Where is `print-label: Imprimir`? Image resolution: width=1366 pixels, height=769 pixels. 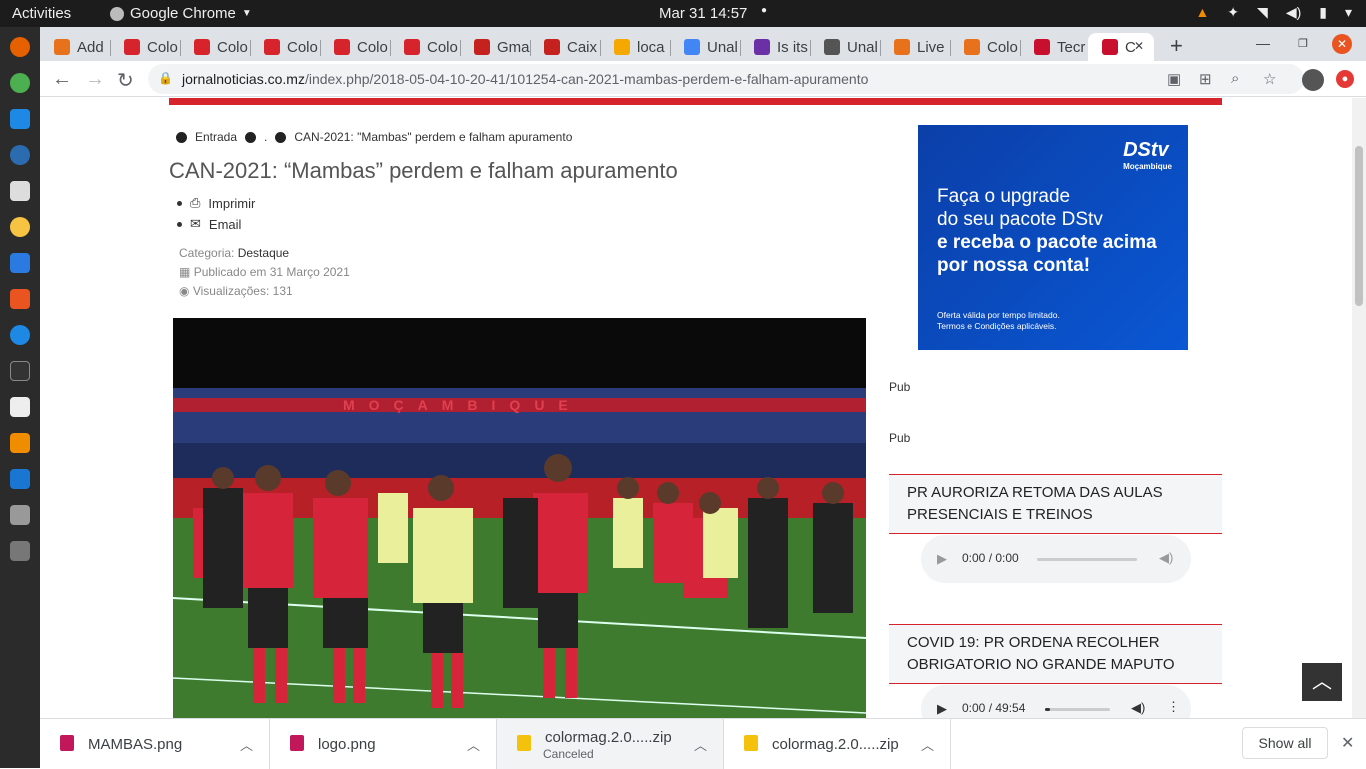
print-label: Imprimir is located at coordinates (231, 203).